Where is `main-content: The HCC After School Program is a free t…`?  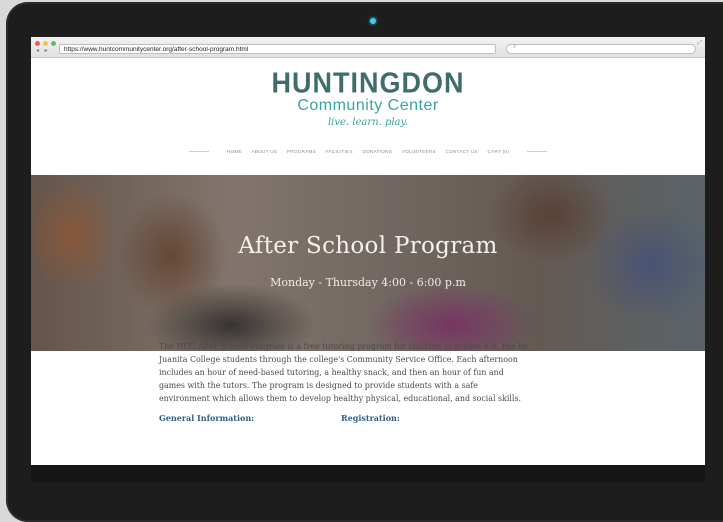 main-content: The HCC After School Program is a free t… is located at coordinates (344, 381).